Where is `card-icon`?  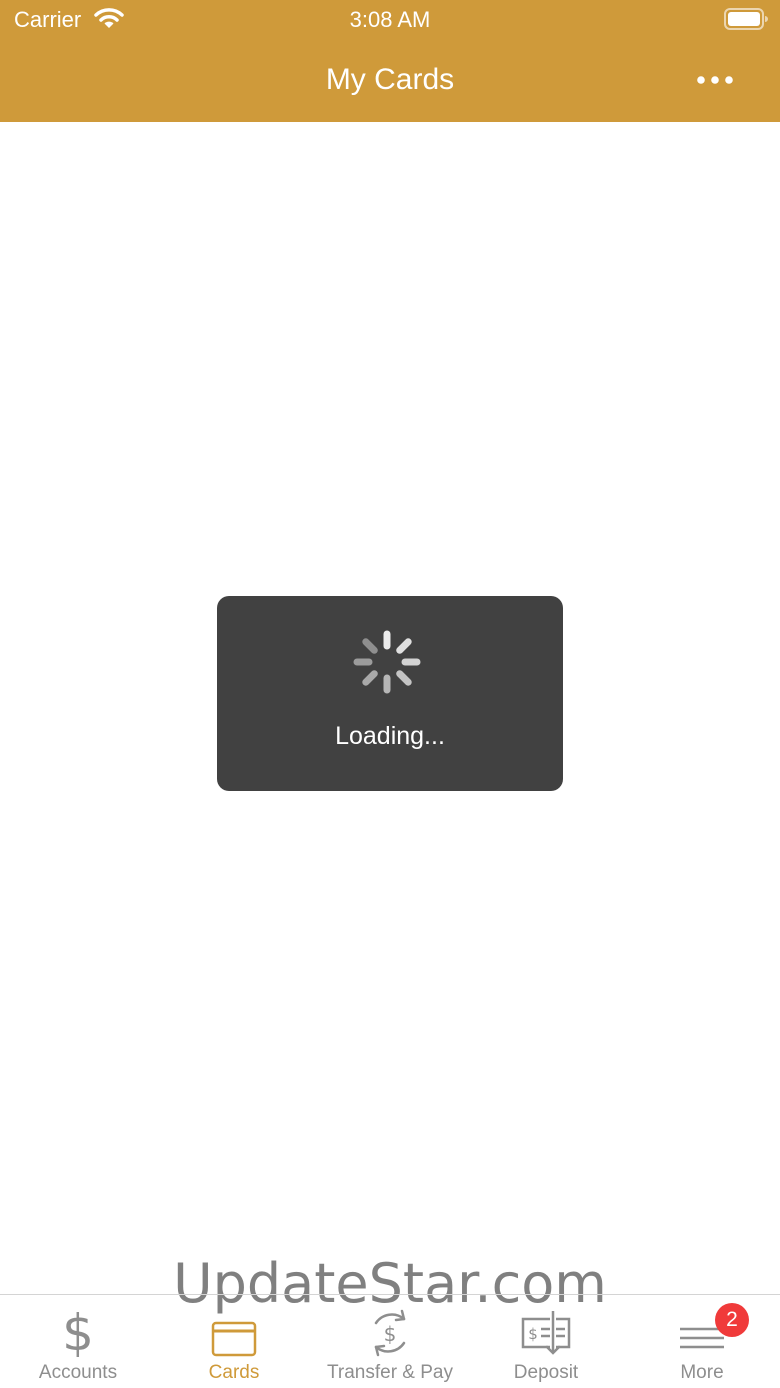
card-icon is located at coordinates (234, 1339).